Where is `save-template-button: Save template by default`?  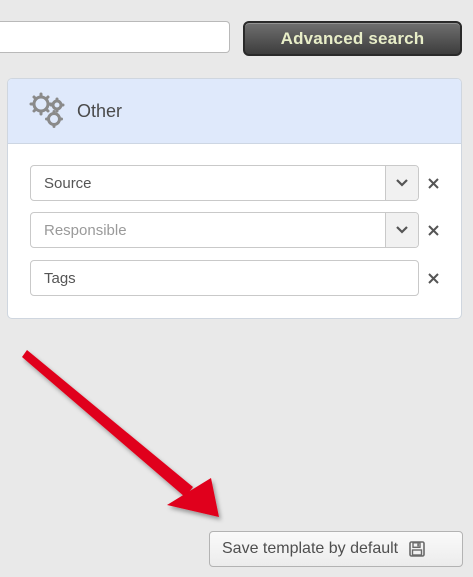 save-template-button: Save template by default is located at coordinates (336, 549).